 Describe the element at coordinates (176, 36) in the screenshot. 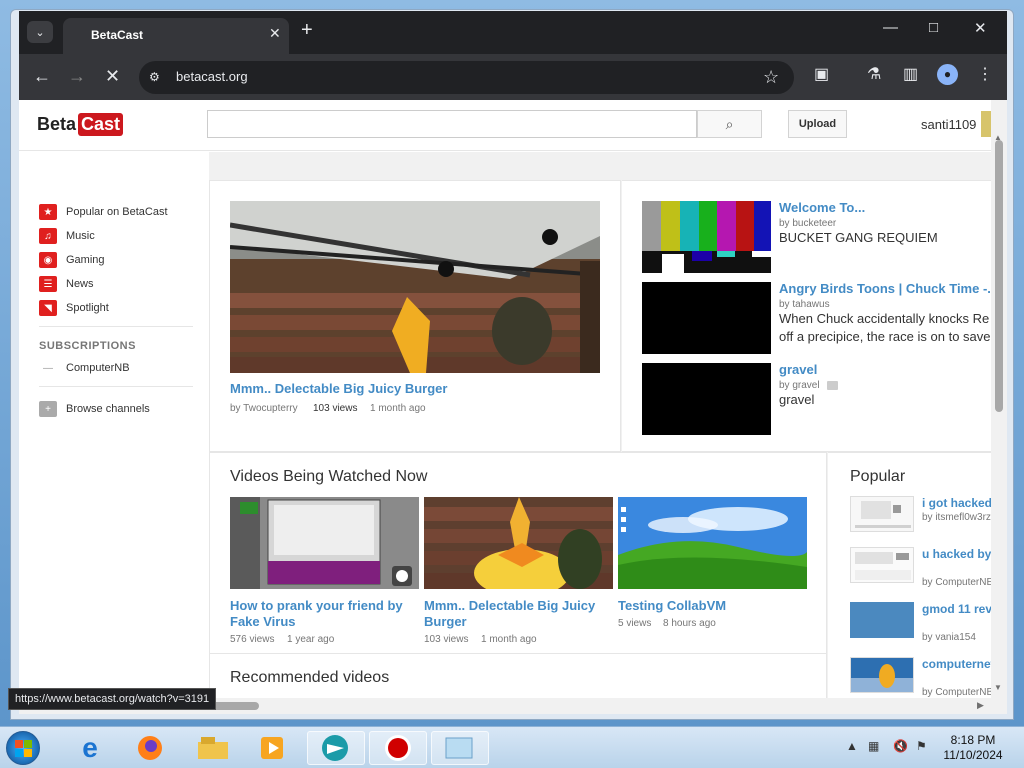

I see `active-tab: BetaCast ✕` at that location.